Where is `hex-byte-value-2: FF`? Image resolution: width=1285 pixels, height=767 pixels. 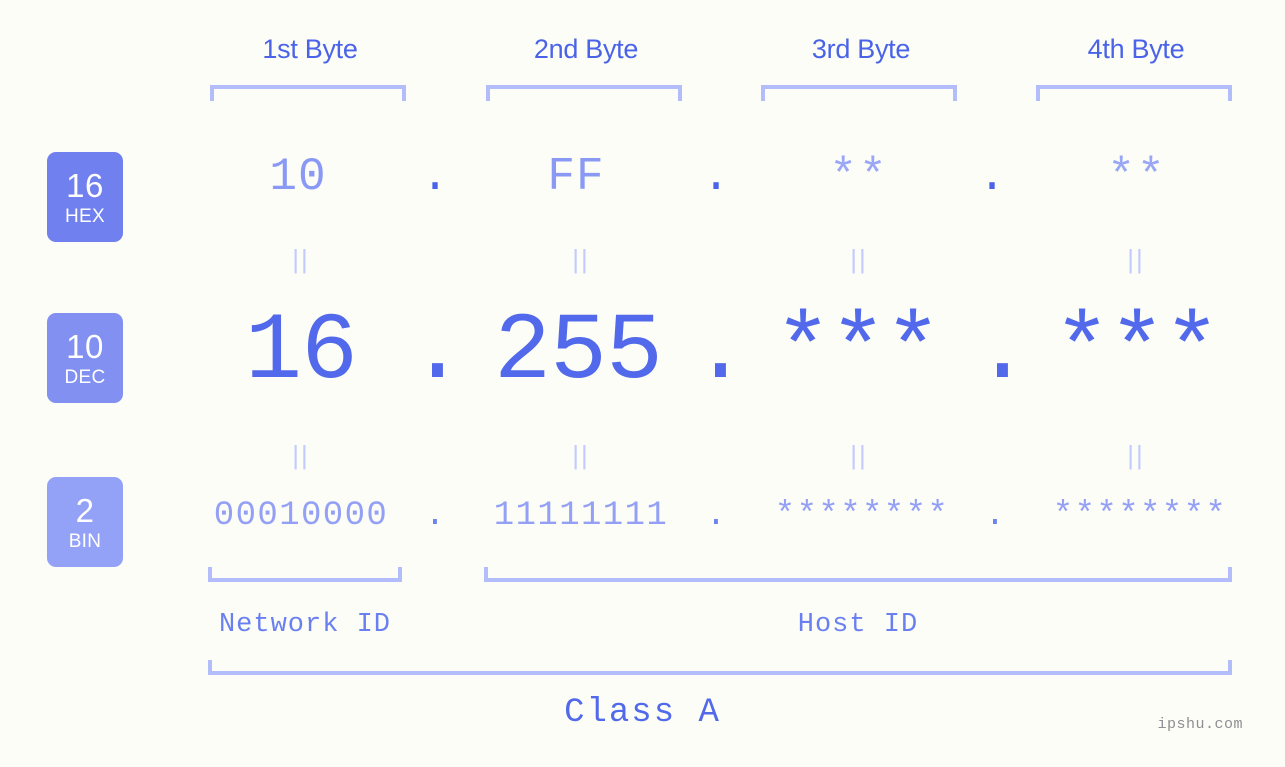
hex-byte-value-2: FF is located at coordinates (576, 177).